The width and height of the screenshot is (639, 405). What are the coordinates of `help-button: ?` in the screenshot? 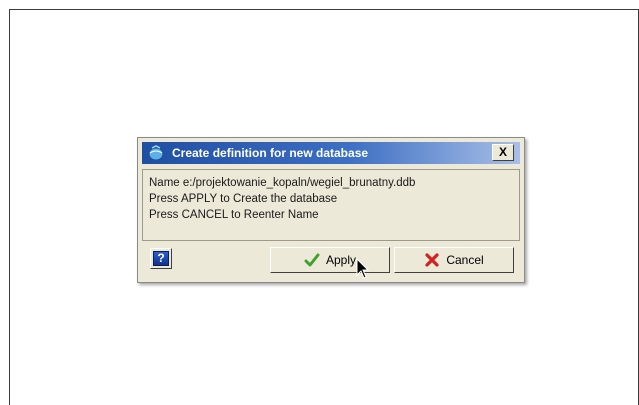 It's located at (161, 258).